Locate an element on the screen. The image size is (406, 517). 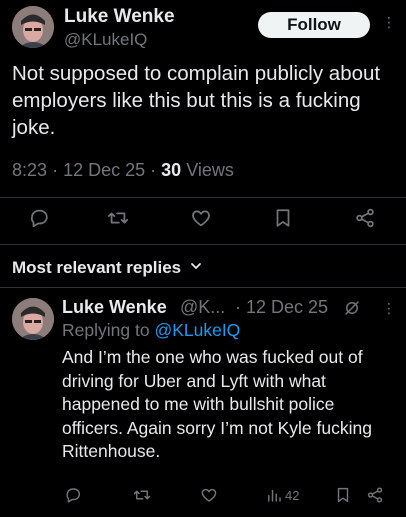
reply-views-button: 42 is located at coordinates (282, 495).